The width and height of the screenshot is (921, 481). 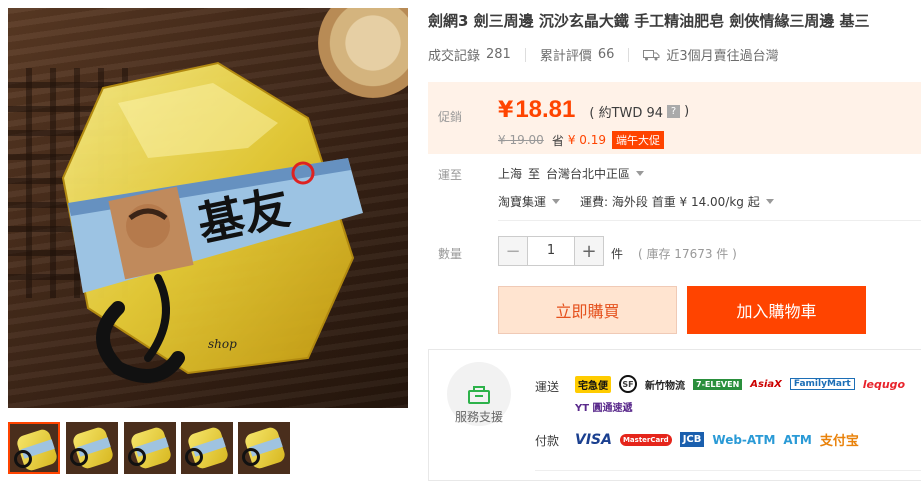 I want to click on shipping-method: 淘寶集運, so click(x=522, y=202).